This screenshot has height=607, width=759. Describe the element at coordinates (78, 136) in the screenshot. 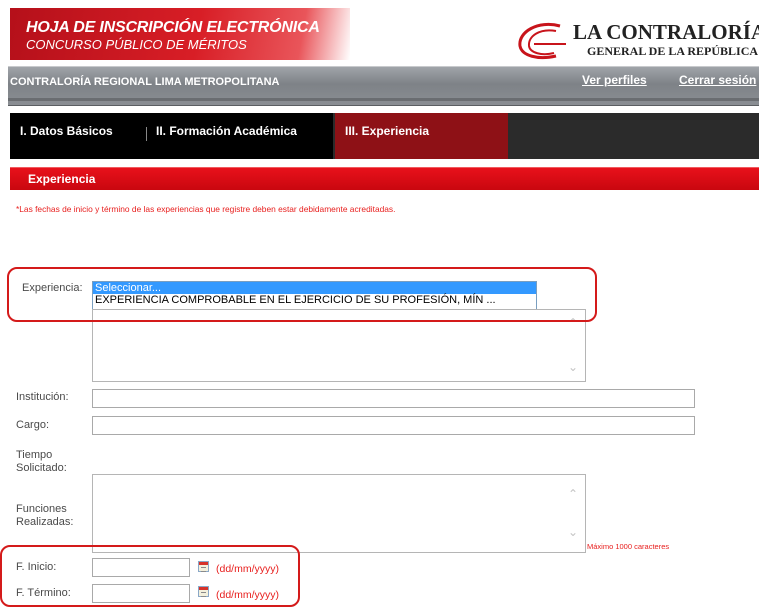

I see `tab-datos-basicos: I. Datos Básicos` at that location.